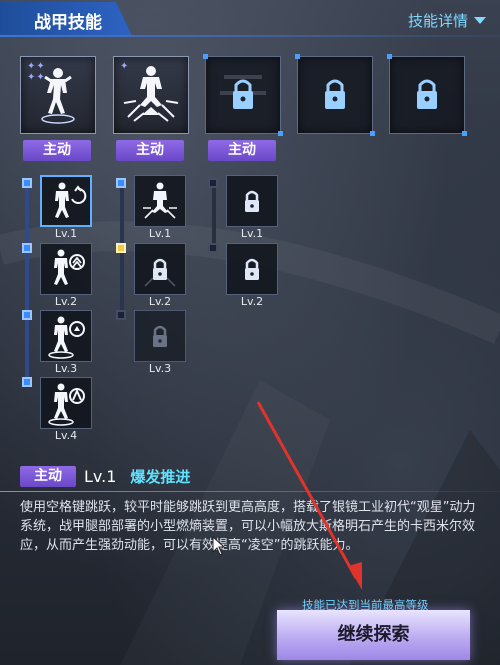 The image size is (500, 665). I want to click on jumping-figure-icon, so click(58, 96).